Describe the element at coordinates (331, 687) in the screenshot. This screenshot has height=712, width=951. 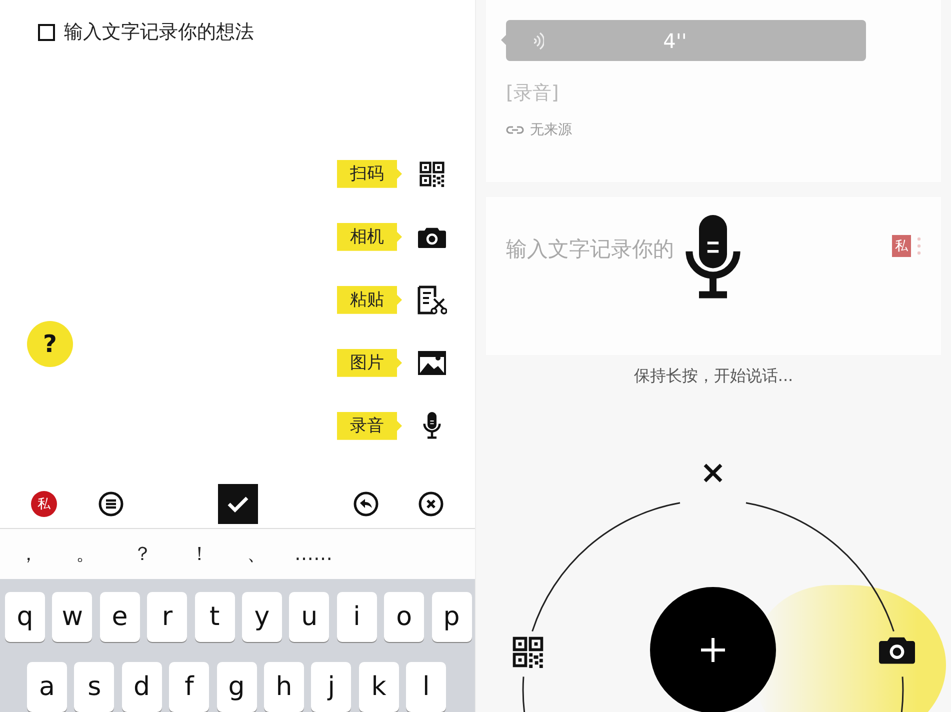
I see `keyboard-key: j` at that location.